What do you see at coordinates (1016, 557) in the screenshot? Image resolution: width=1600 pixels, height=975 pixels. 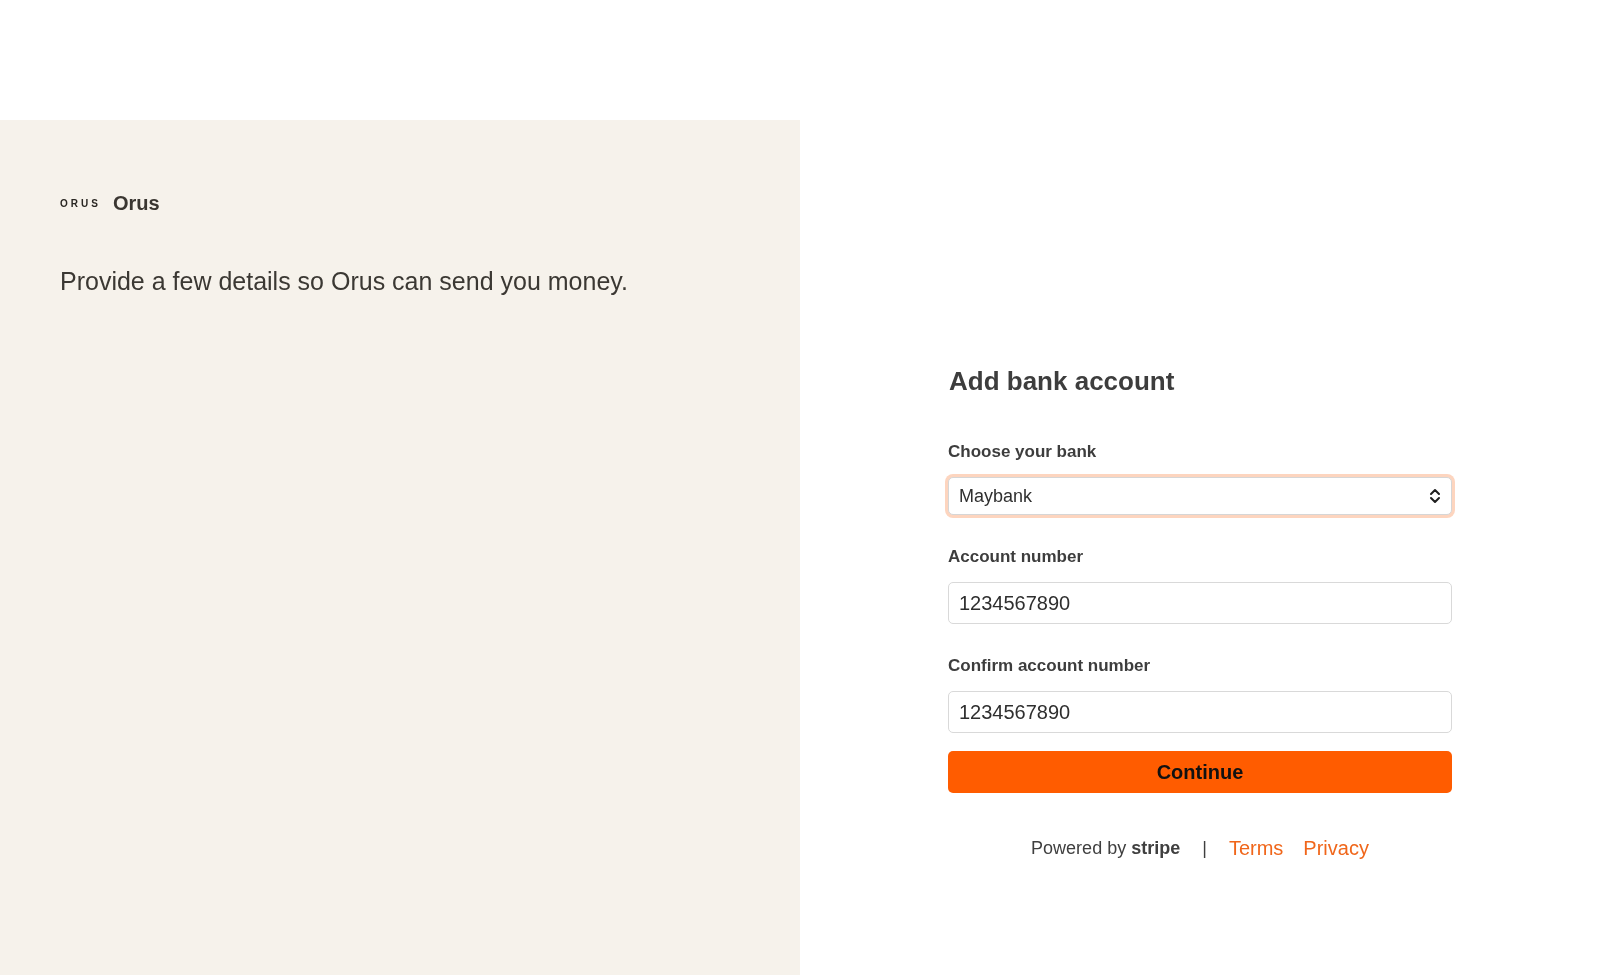 I see `field-label: Account number` at bounding box center [1016, 557].